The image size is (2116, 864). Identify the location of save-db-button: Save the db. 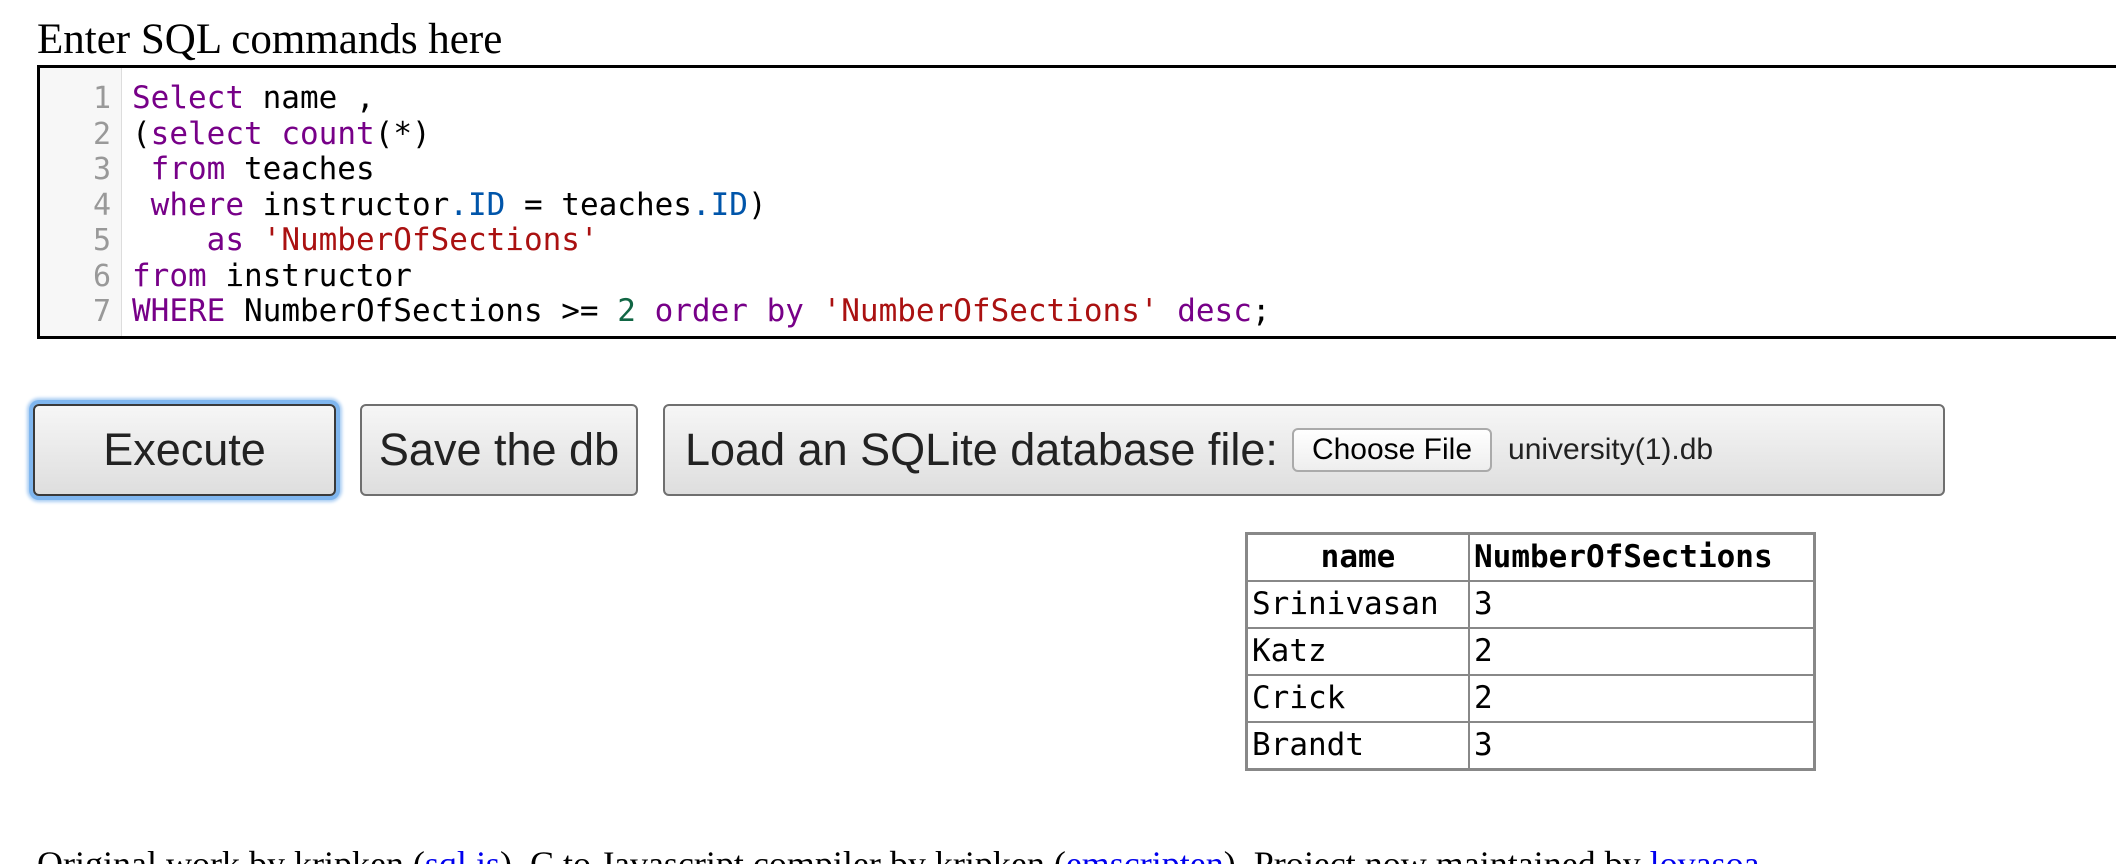
(499, 450).